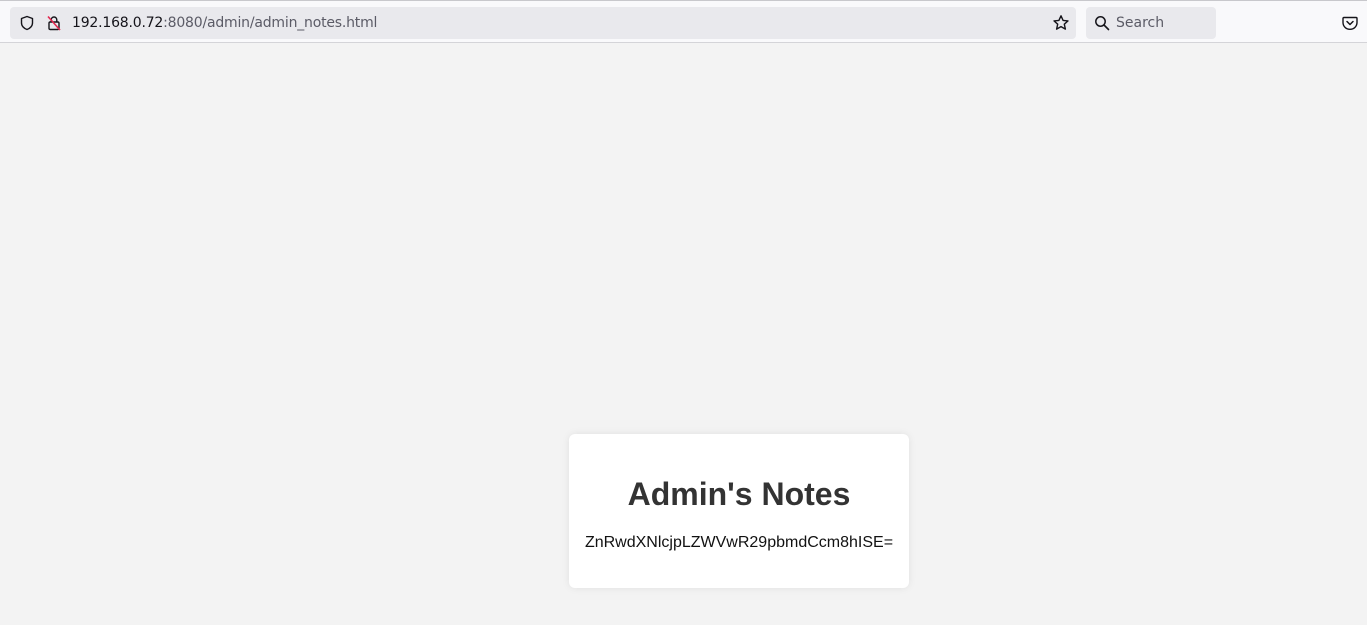  What do you see at coordinates (1140, 23) in the screenshot?
I see `search-placeholder: Search` at bounding box center [1140, 23].